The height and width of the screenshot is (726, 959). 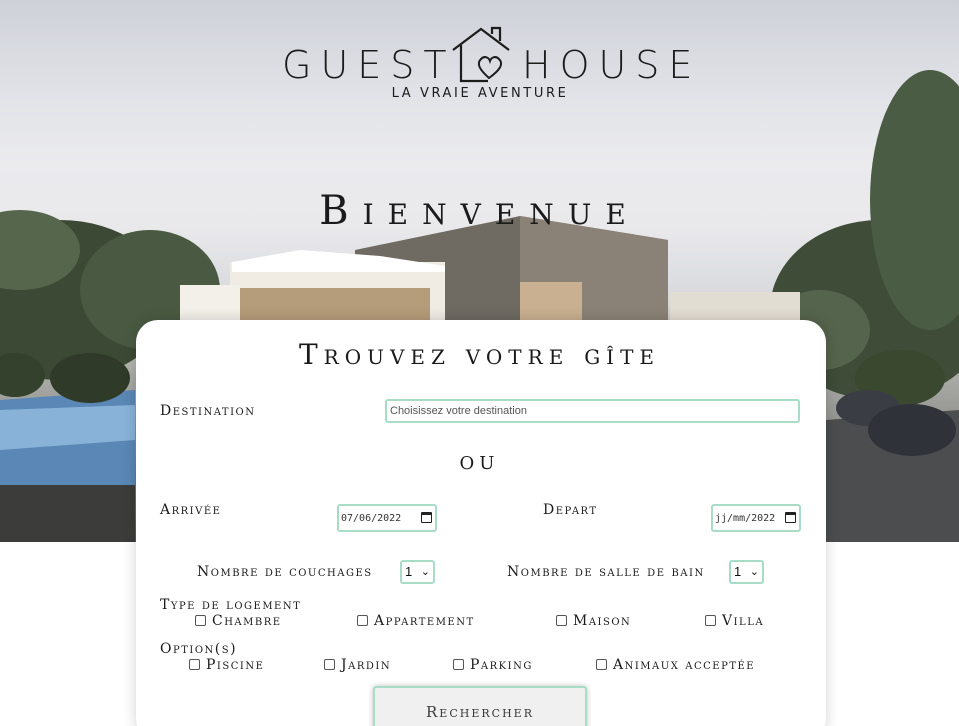 I want to click on beds-select-value: 1, so click(x=409, y=571).